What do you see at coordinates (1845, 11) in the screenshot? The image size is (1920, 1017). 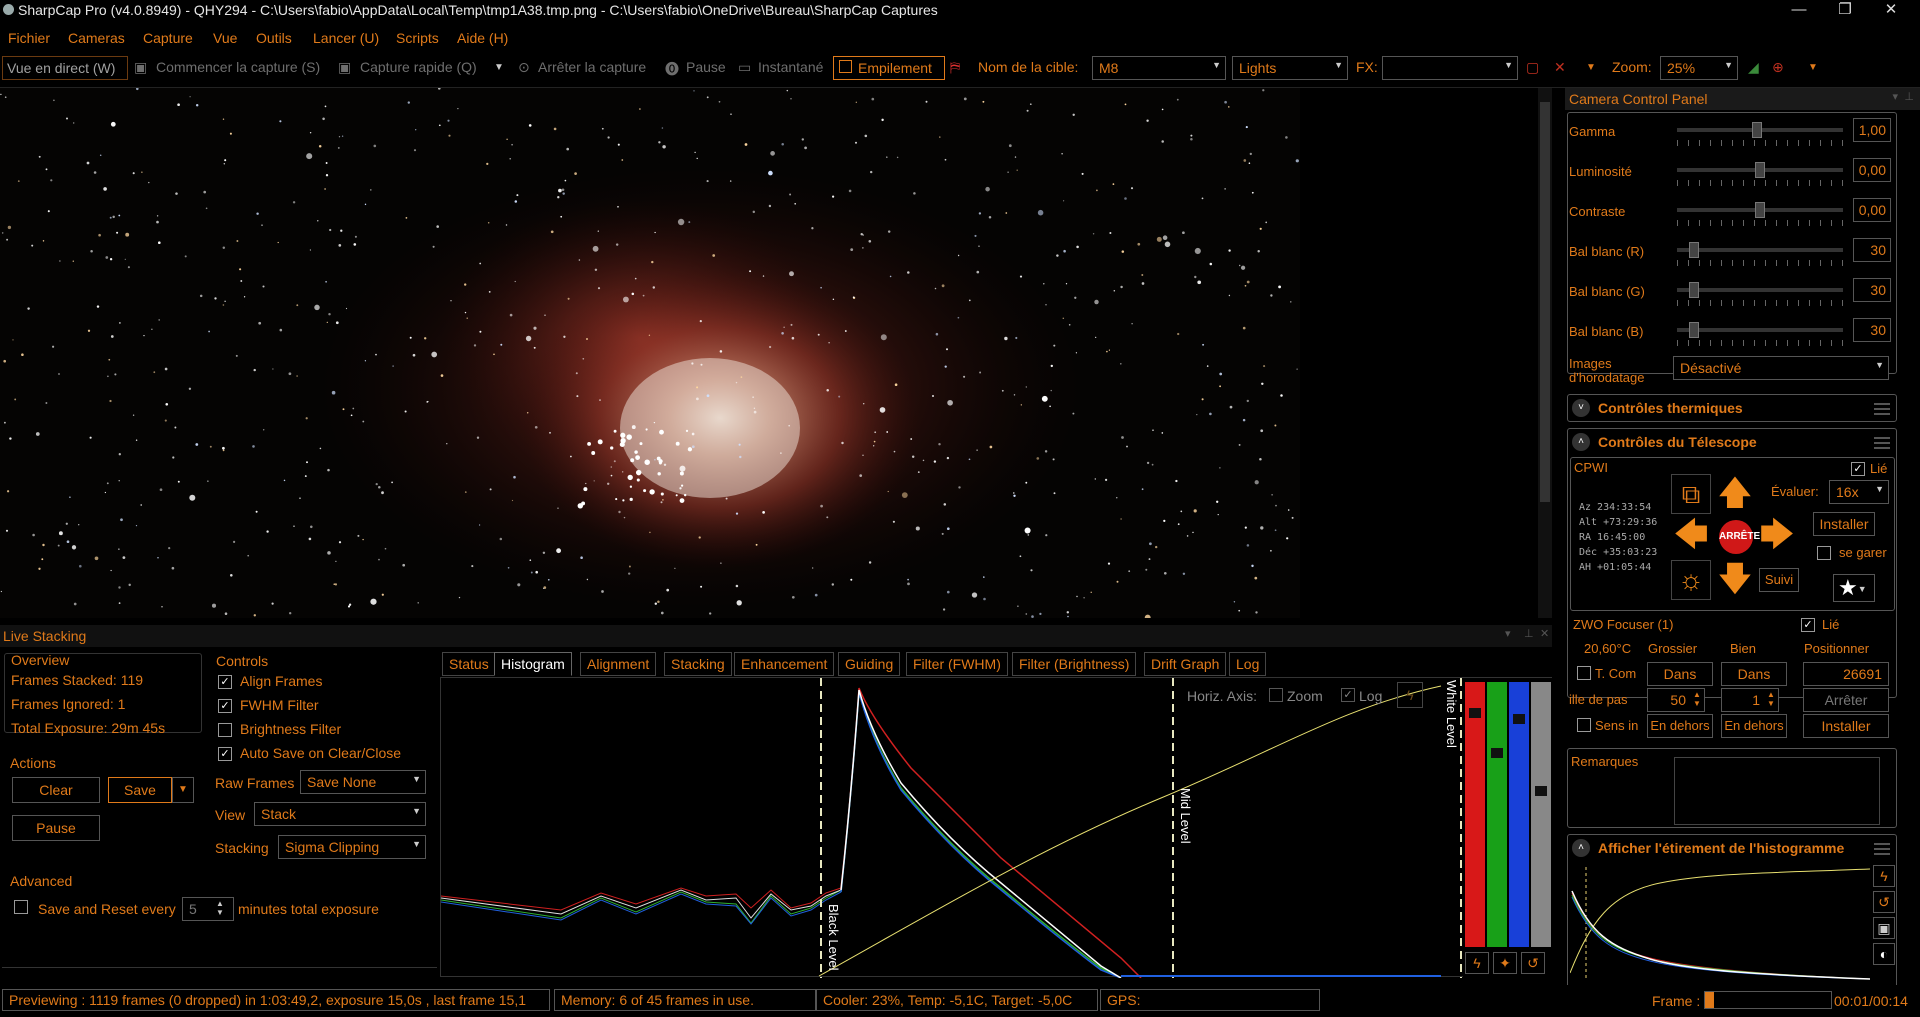 I see `restore-button: ❐` at bounding box center [1845, 11].